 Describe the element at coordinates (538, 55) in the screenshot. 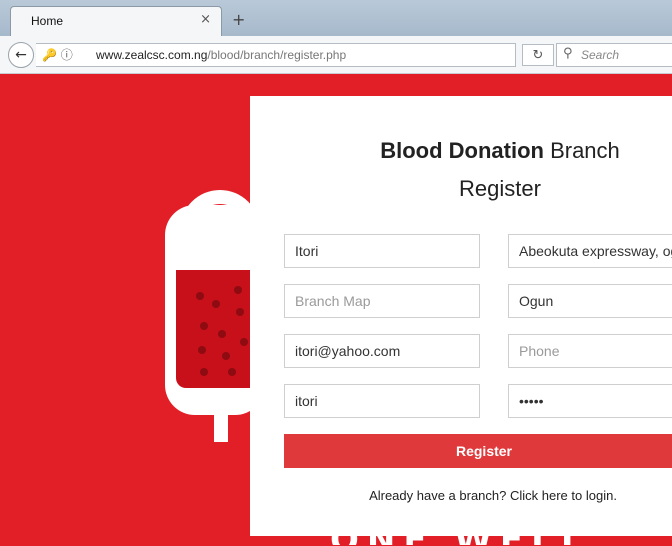

I see `reload-icon: ↻` at that location.